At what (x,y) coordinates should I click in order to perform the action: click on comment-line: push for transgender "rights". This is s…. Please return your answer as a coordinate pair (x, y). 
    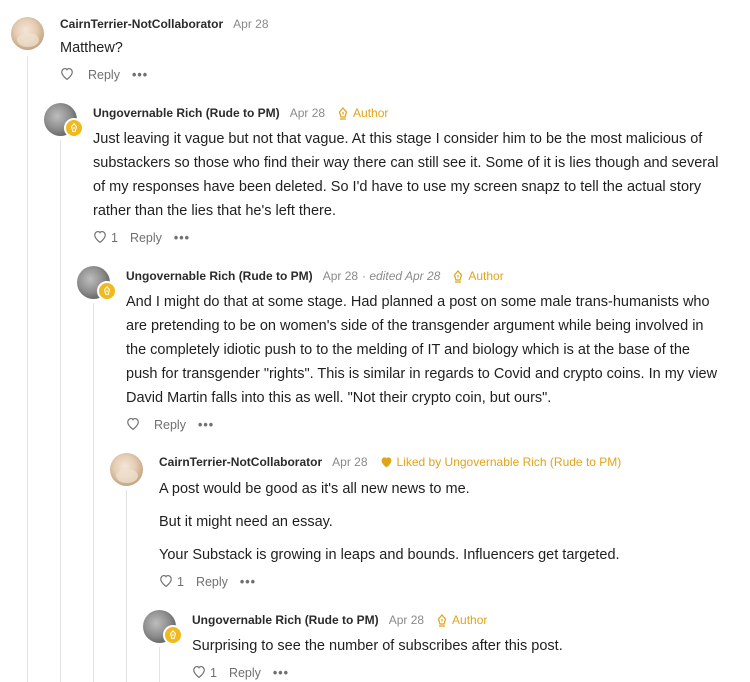
    Looking at the image, I should click on (422, 374).